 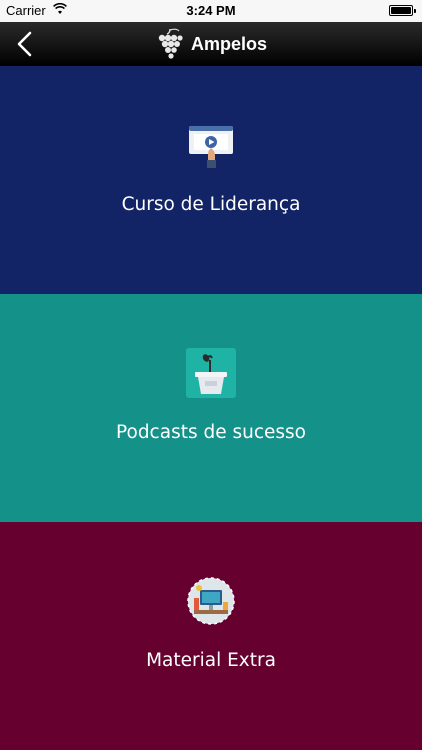 I want to click on app-title: Ampelos, so click(x=229, y=43).